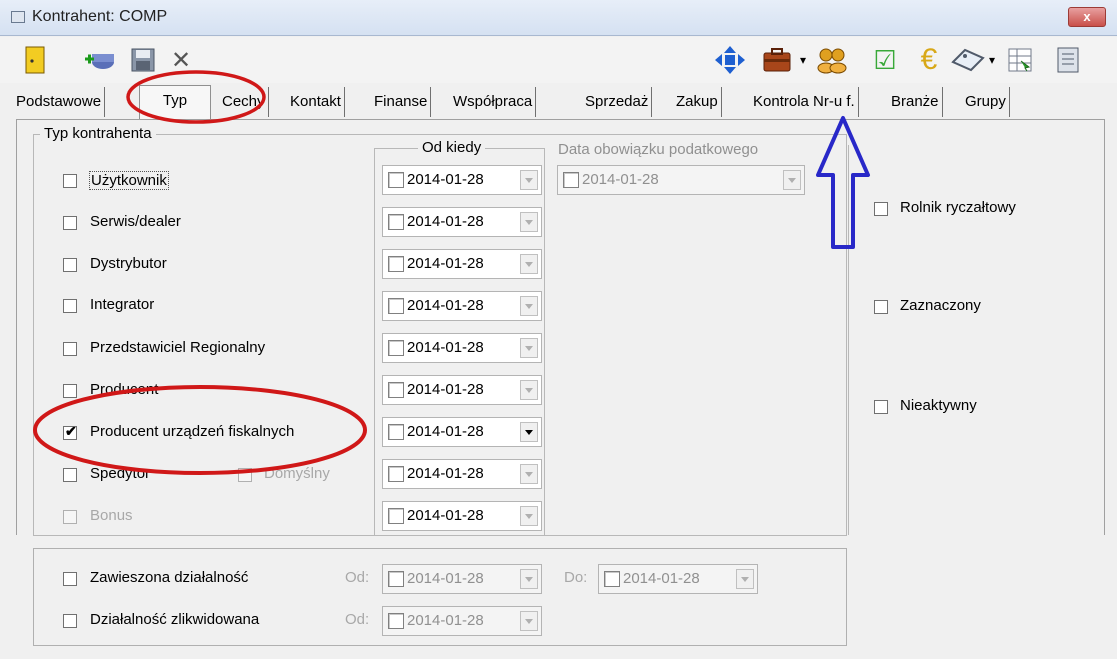 The width and height of the screenshot is (1117, 659). Describe the element at coordinates (462, 222) in the screenshot. I see `date-serwis-dealer: 2014-01-28` at that location.